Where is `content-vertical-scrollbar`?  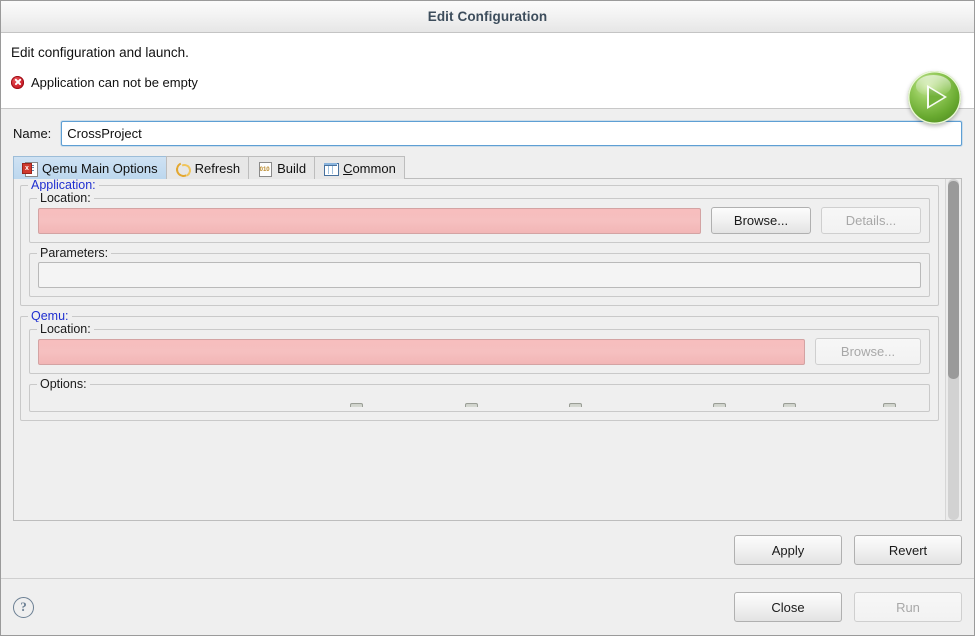
content-vertical-scrollbar is located at coordinates (953, 349).